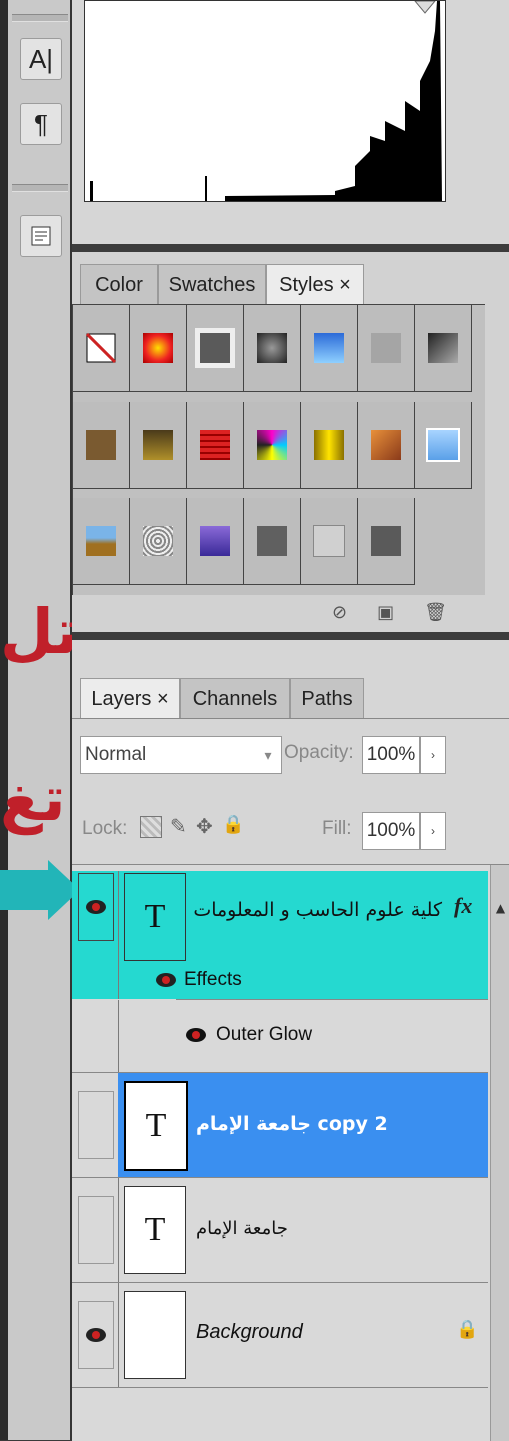 The width and height of the screenshot is (509, 1441). I want to click on layer-row: Background 🔒, so click(280, 1335).